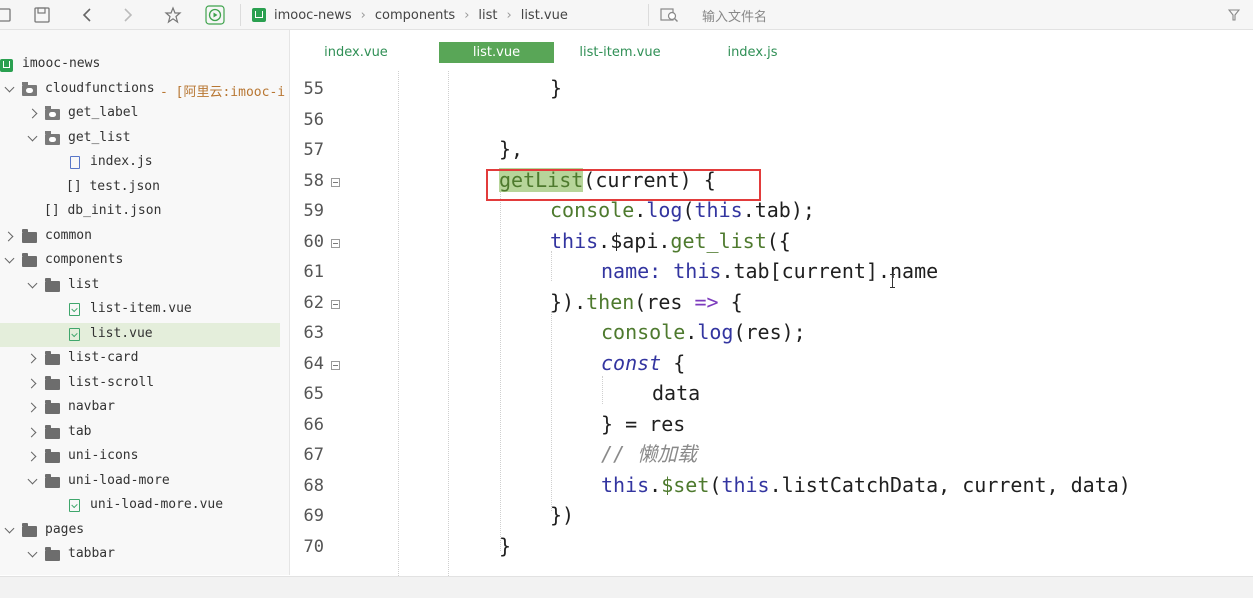 This screenshot has width=1253, height=598. I want to click on tree-file-uni-load-more-vue: uni-load-more.vue, so click(140, 506).